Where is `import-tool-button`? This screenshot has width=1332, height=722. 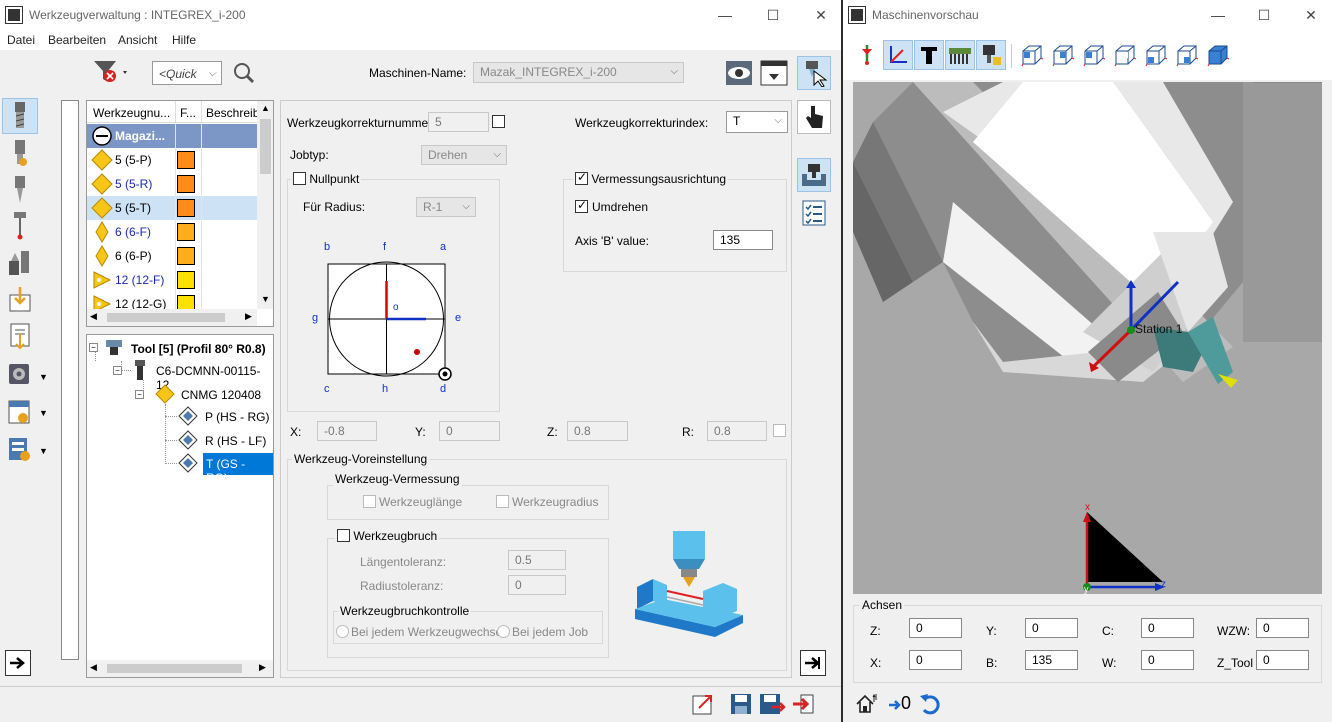 import-tool-button is located at coordinates (20, 300).